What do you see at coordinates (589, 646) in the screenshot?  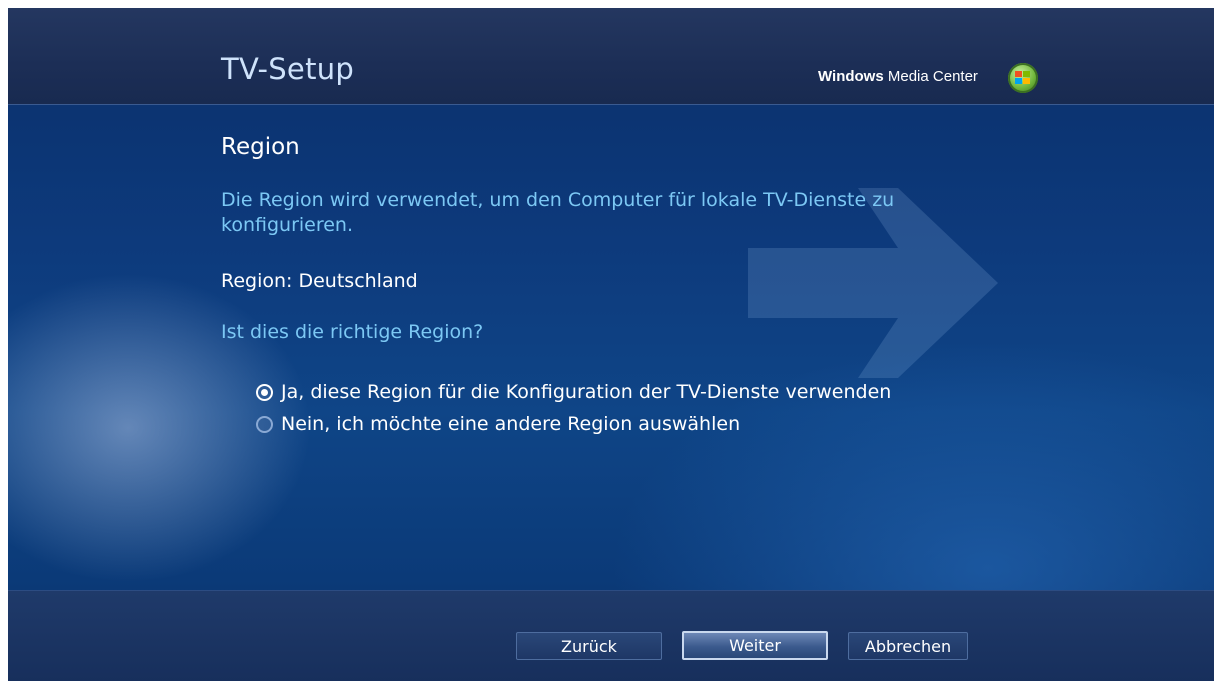 I see `back-button: Zurück` at bounding box center [589, 646].